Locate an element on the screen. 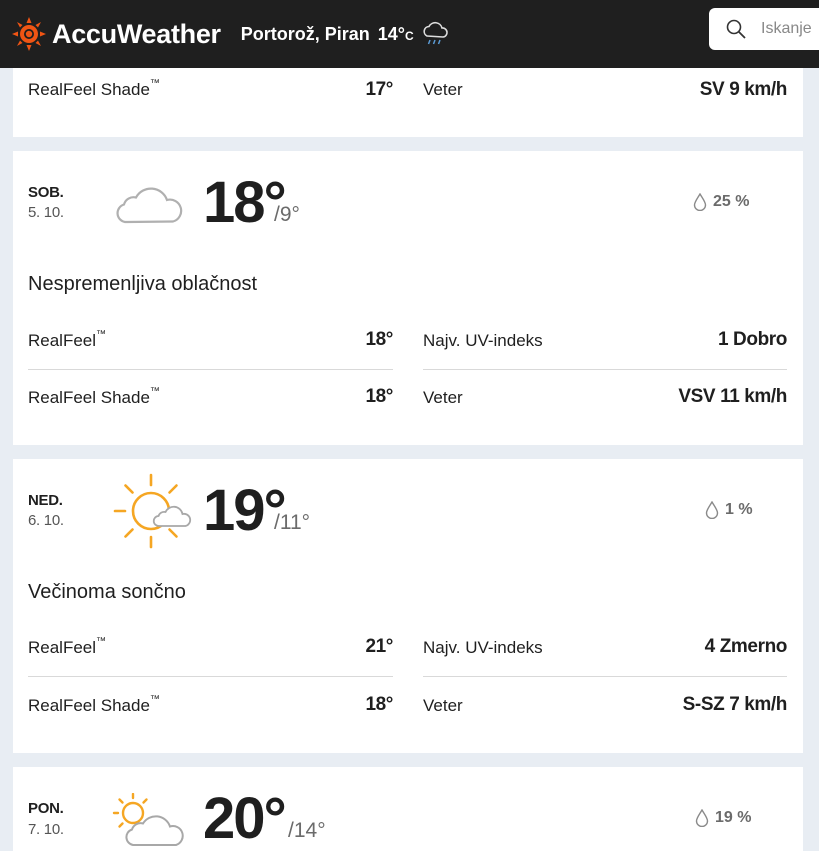 The image size is (819, 851). search-placeholder: Iskanje is located at coordinates (786, 28).